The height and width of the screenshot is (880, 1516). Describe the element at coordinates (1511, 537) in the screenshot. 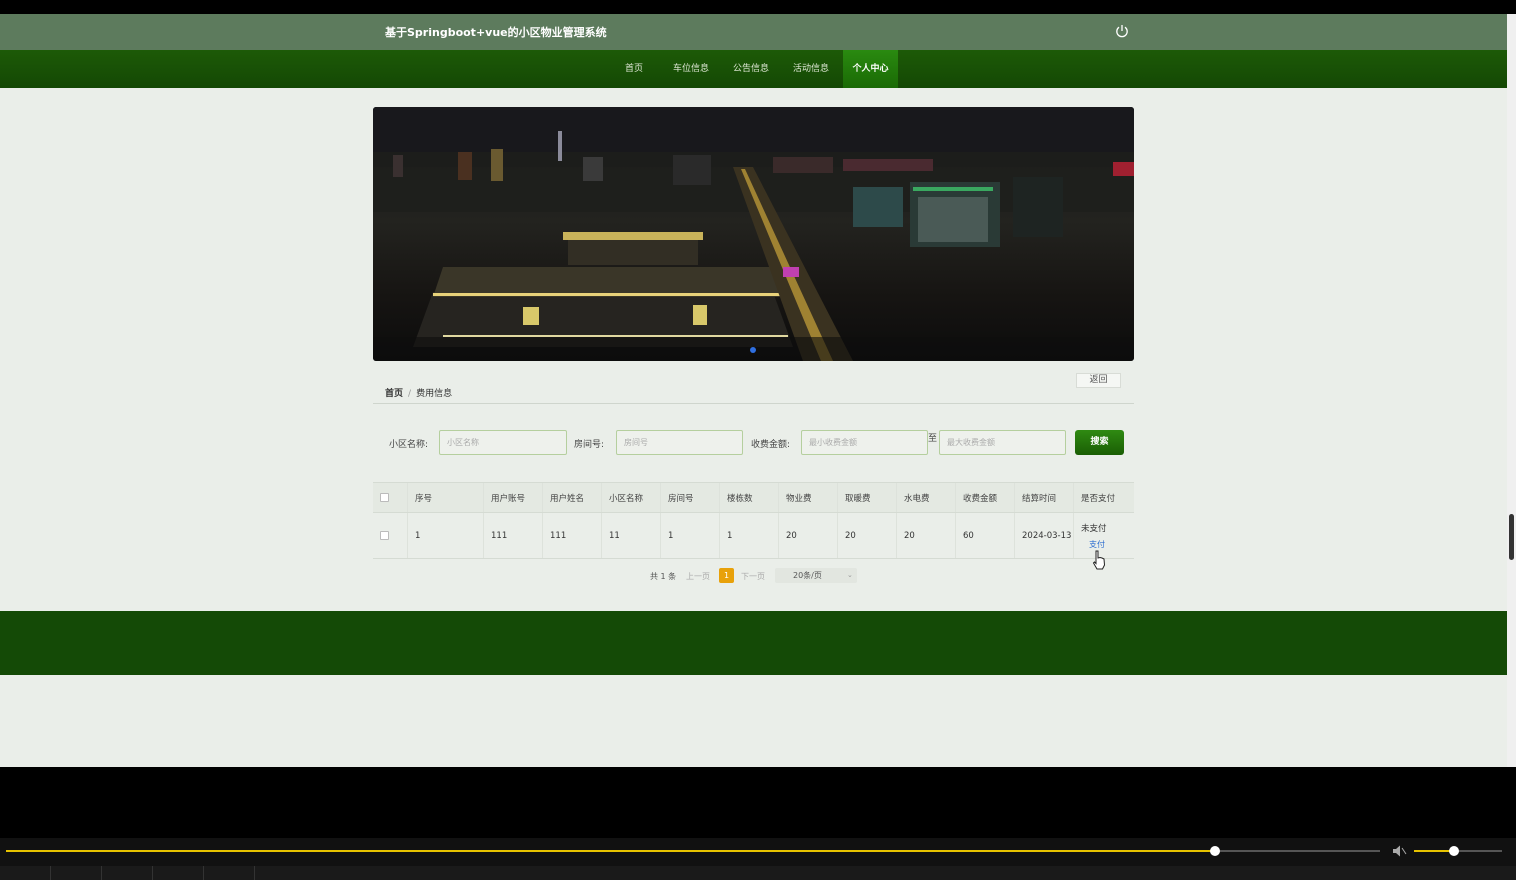

I see `scrollbar-thumb` at that location.